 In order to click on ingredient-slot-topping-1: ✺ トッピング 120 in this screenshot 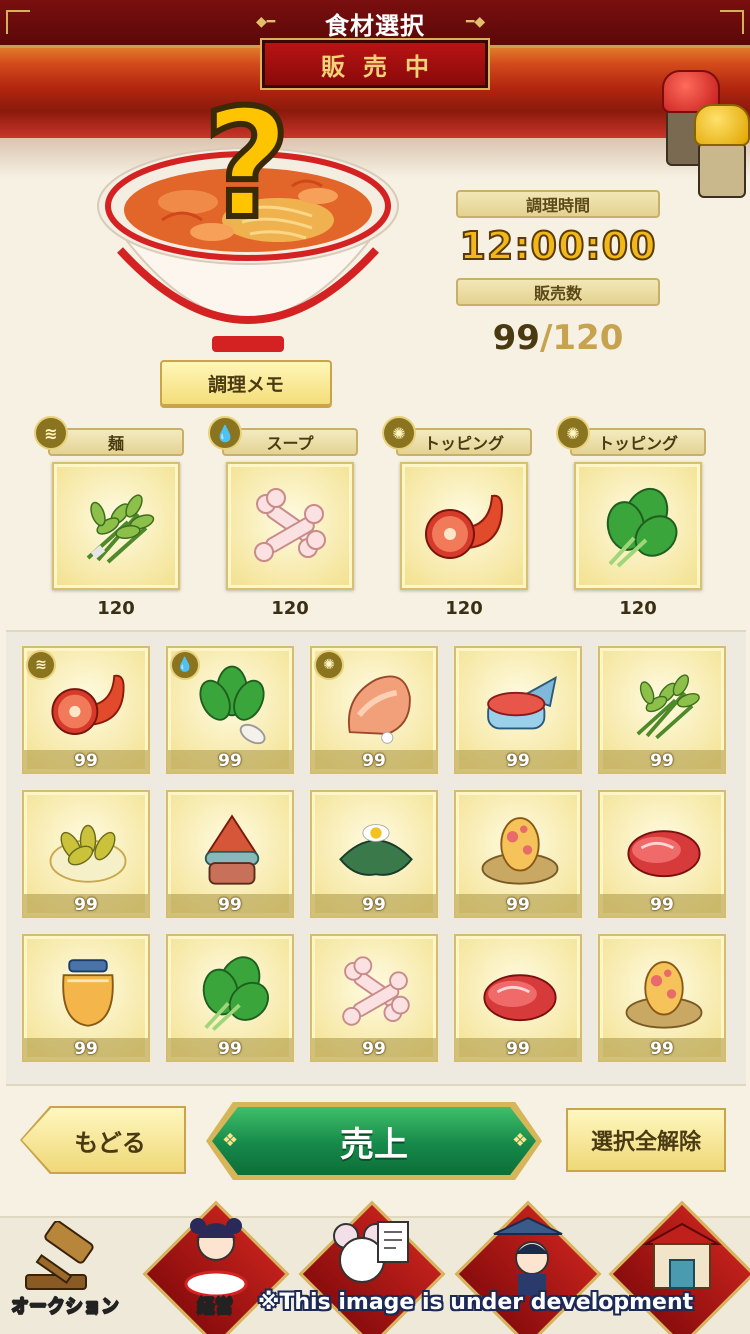, I will do `click(472, 521)`.